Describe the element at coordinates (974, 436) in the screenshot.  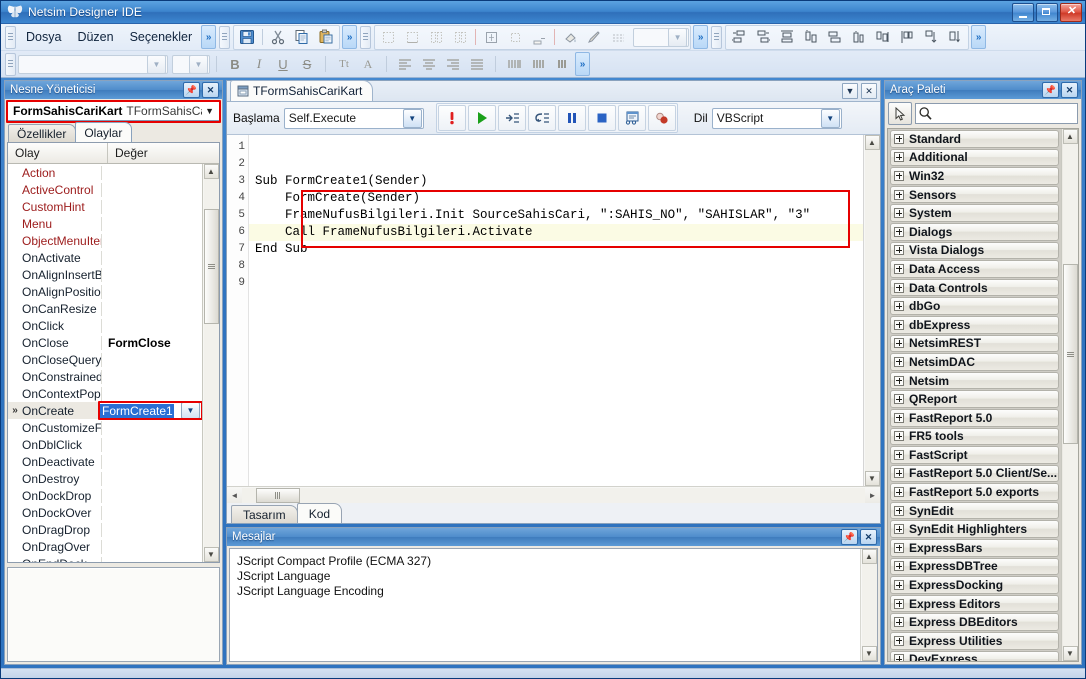
I see `palette-category-fr5-tools: FR5 tools` at that location.